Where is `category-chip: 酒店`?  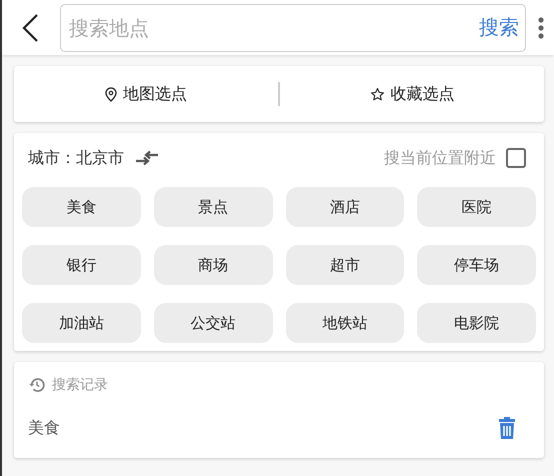 category-chip: 酒店 is located at coordinates (345, 207).